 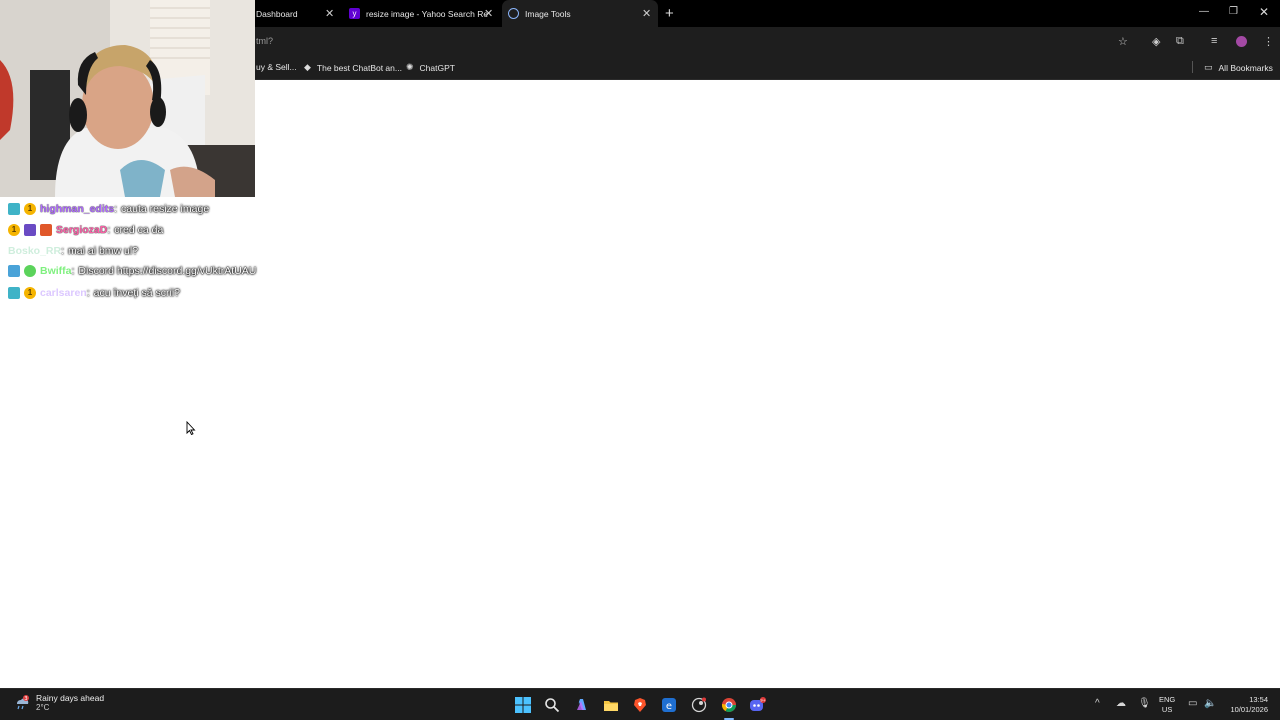 I want to click on tab-title: Dashboard, so click(x=277, y=13).